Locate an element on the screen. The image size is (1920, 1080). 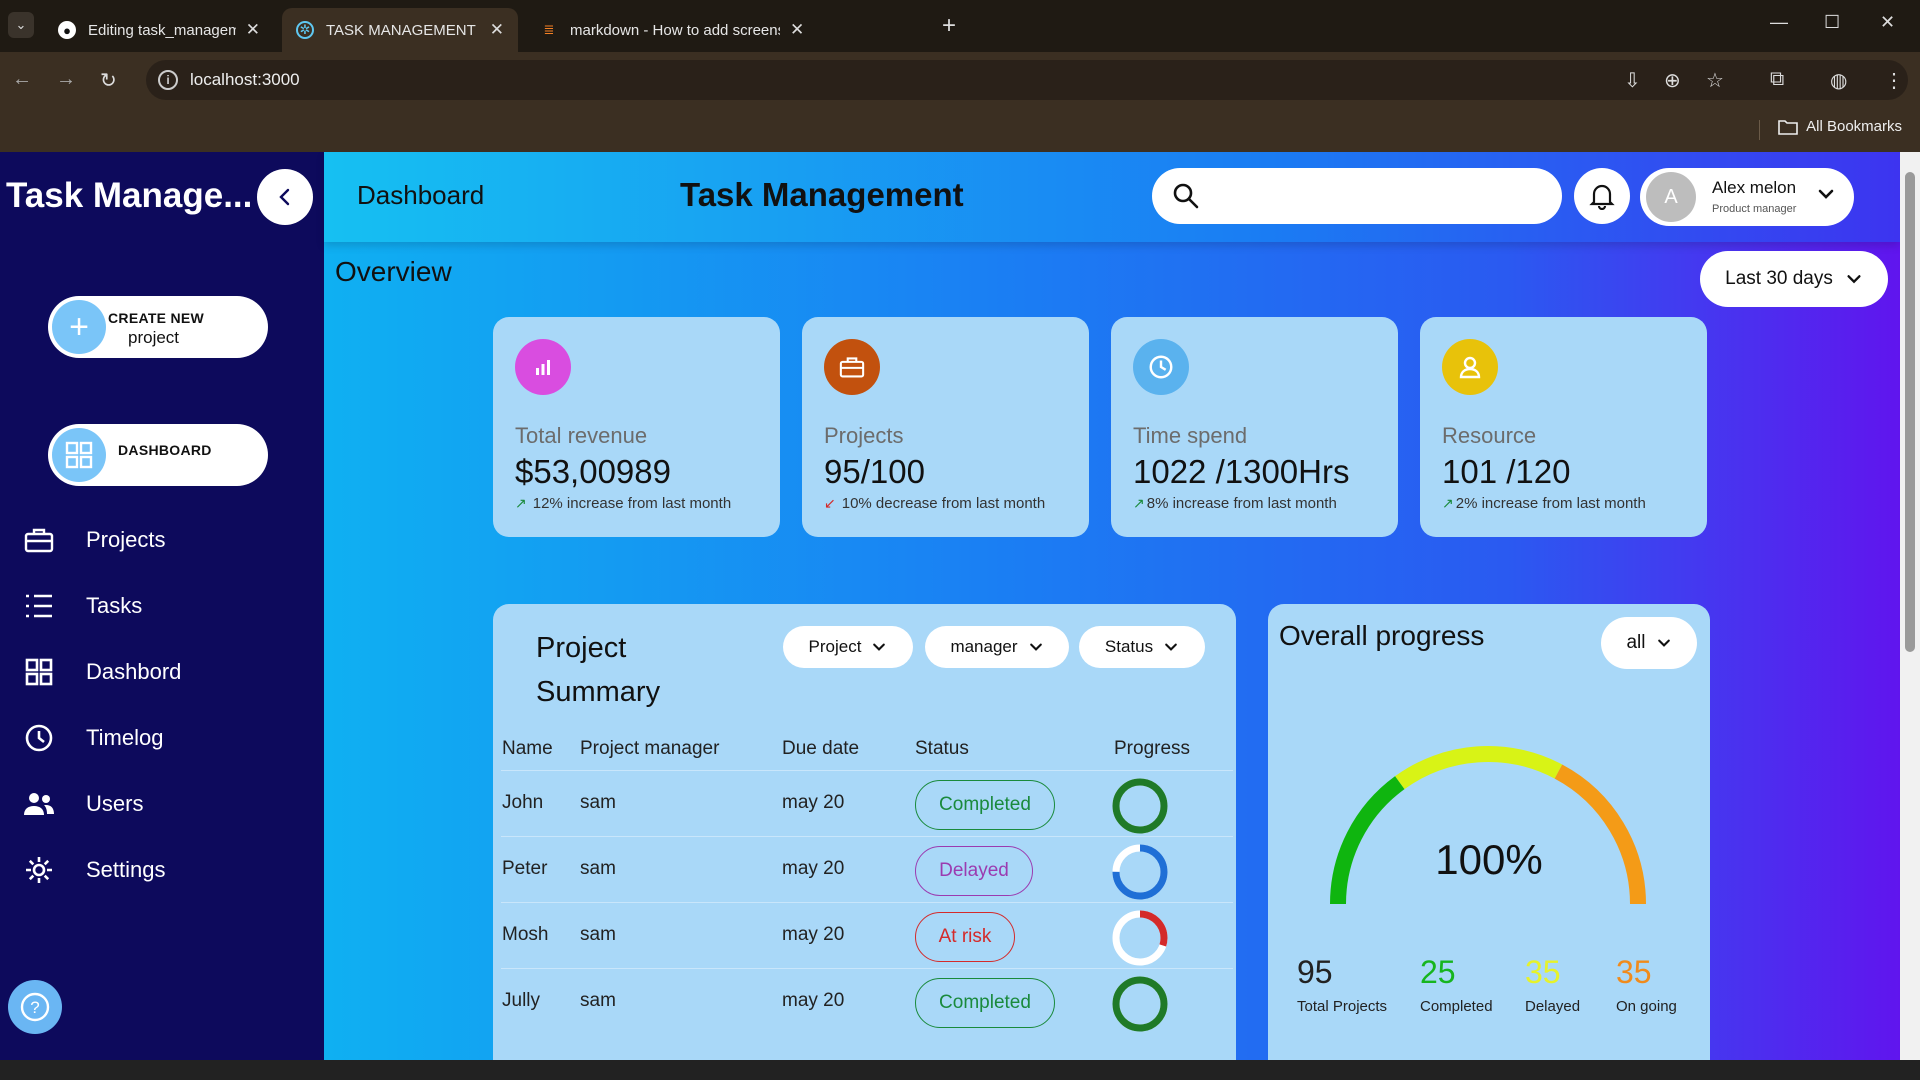
browser-tab-task-management: ✲ TASK MANAGEMENT ✕ is located at coordinates (400, 30).